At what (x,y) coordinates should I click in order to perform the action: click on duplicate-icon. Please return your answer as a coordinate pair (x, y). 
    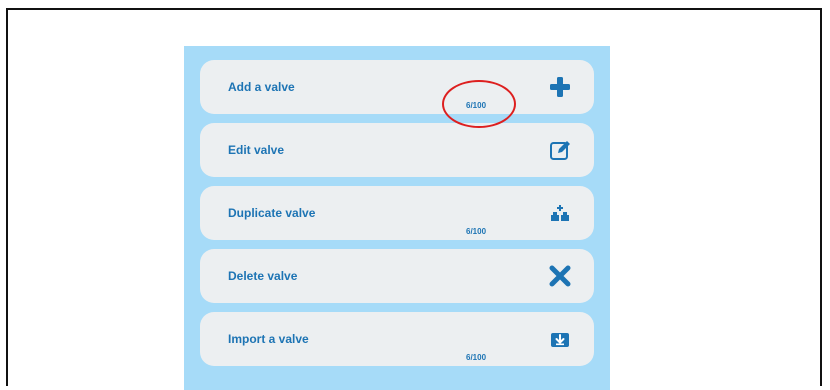
    Looking at the image, I should click on (560, 213).